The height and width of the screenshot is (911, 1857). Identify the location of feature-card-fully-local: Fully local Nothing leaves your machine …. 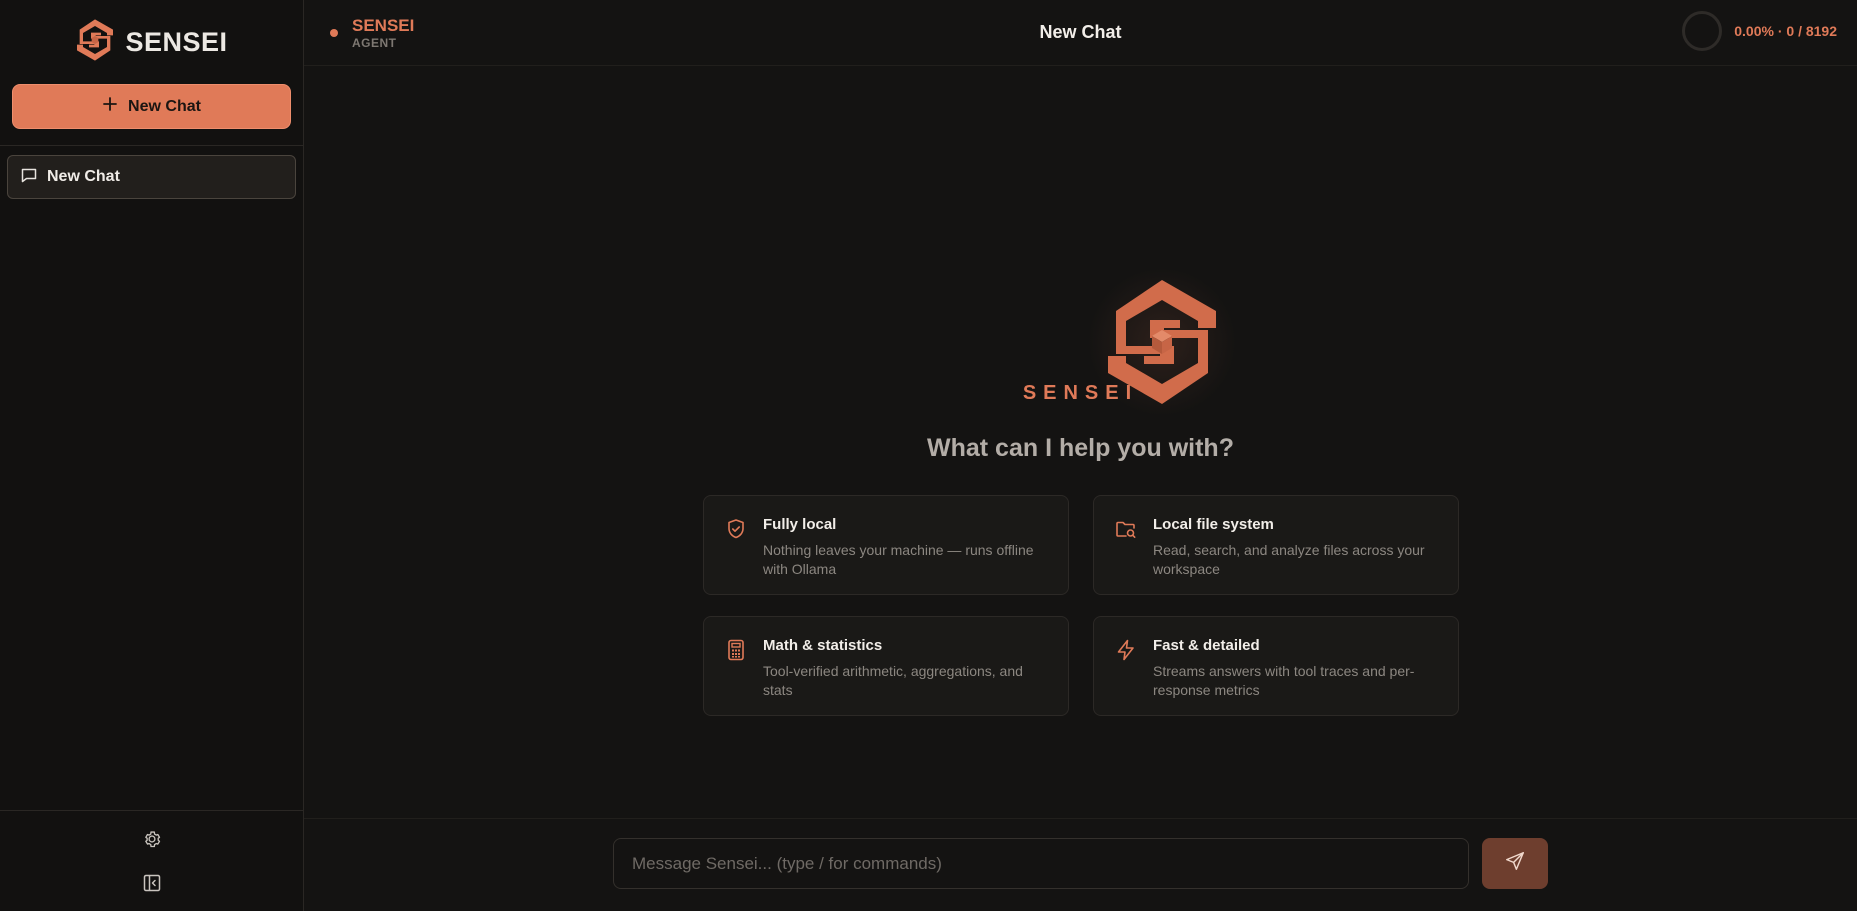
(886, 545).